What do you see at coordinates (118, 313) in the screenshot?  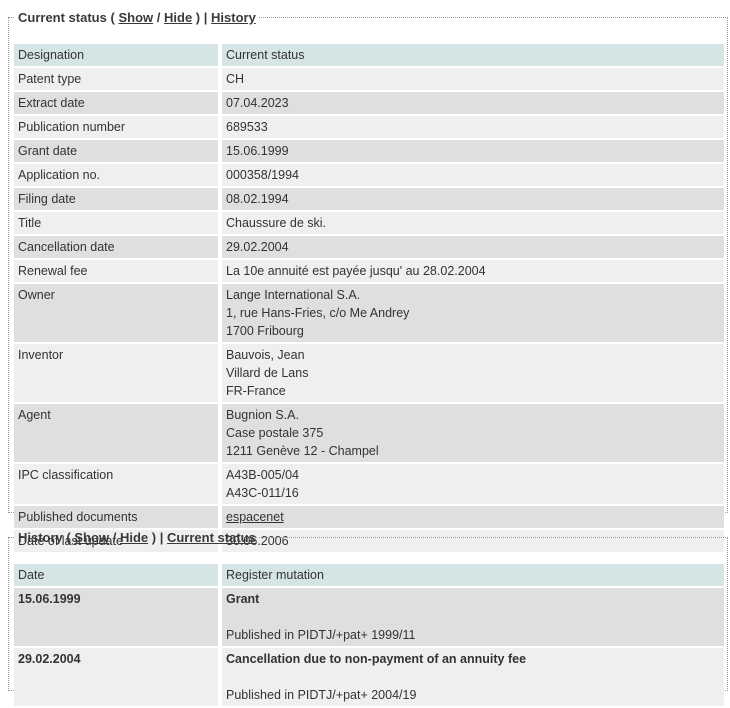 I see `row-label: Owner` at bounding box center [118, 313].